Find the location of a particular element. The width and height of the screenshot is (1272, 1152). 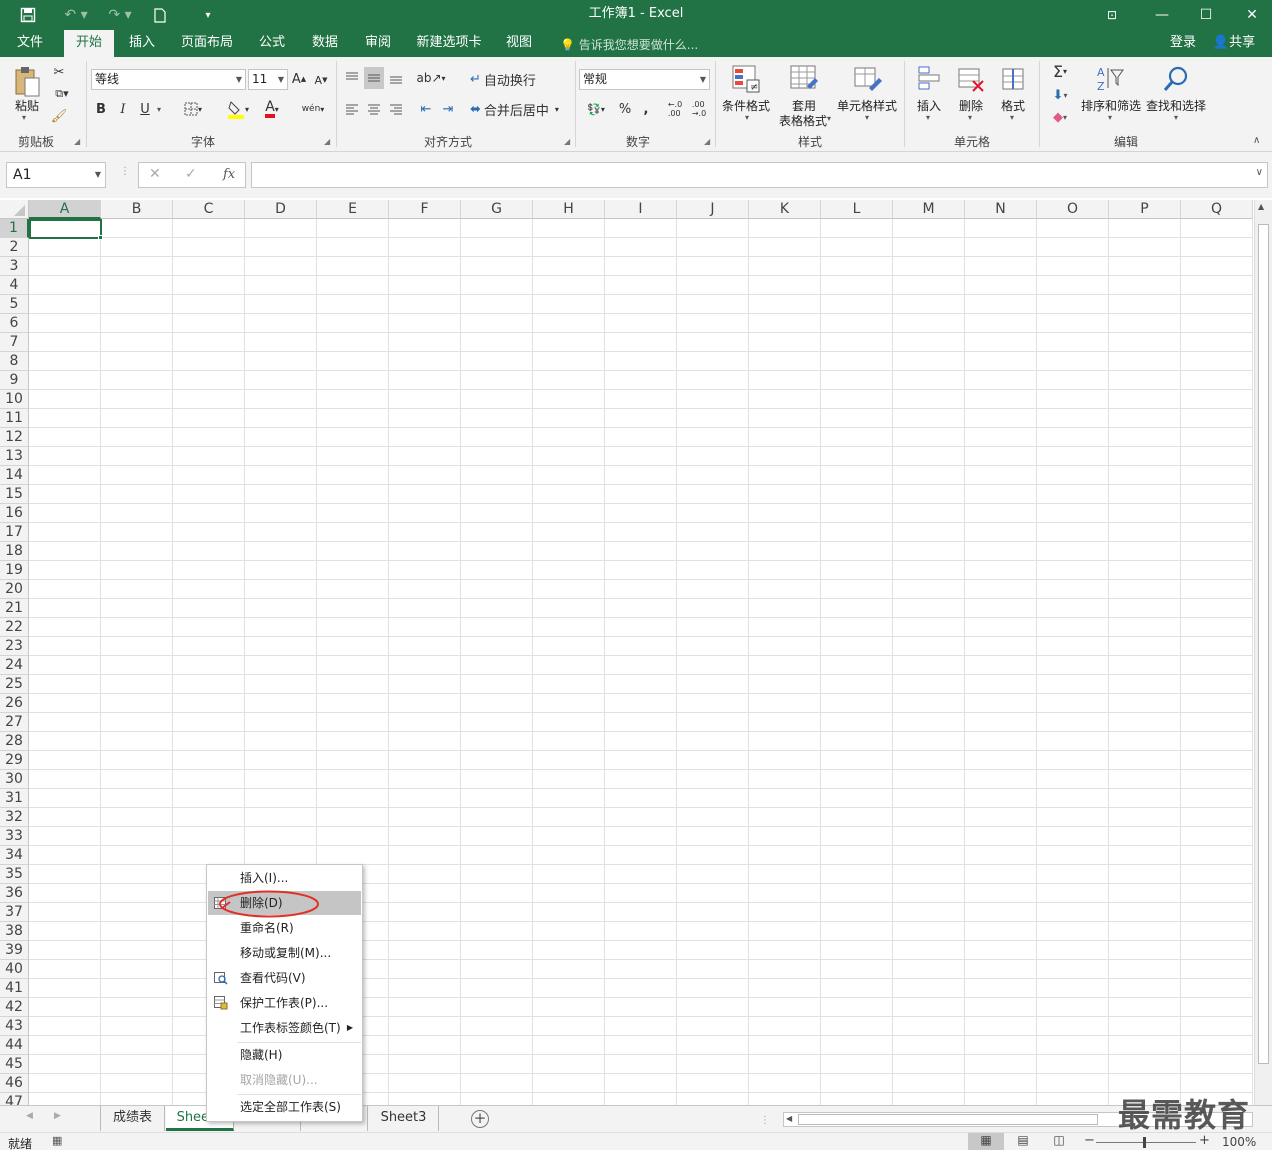

row-header: 40 is located at coordinates (14, 969).